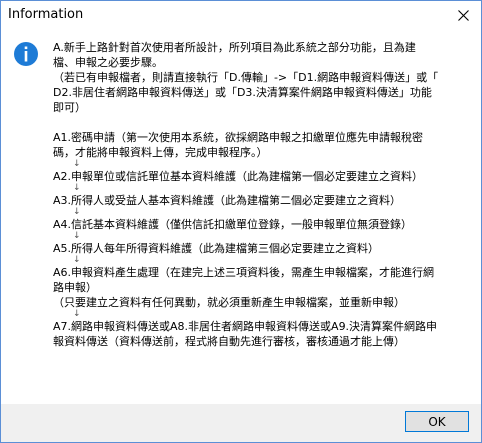 The width and height of the screenshot is (482, 443). Describe the element at coordinates (238, 137) in the screenshot. I see `step-a1: A1.密碼申請（第一次使用本系統，欲採網路申報之扣繳單位應先申請報稅密` at that location.